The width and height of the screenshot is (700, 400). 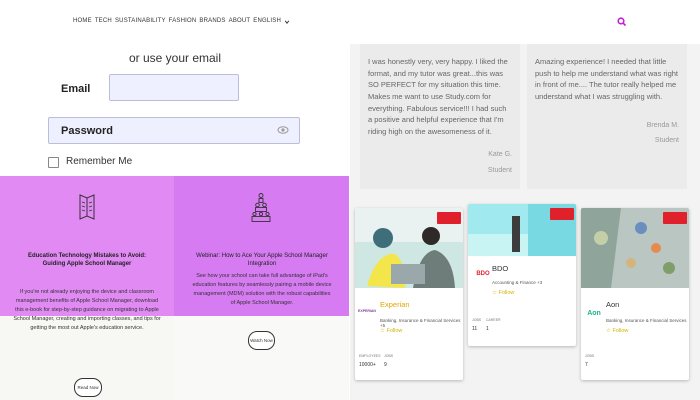 I want to click on company-name: BDO, so click(x=500, y=268).